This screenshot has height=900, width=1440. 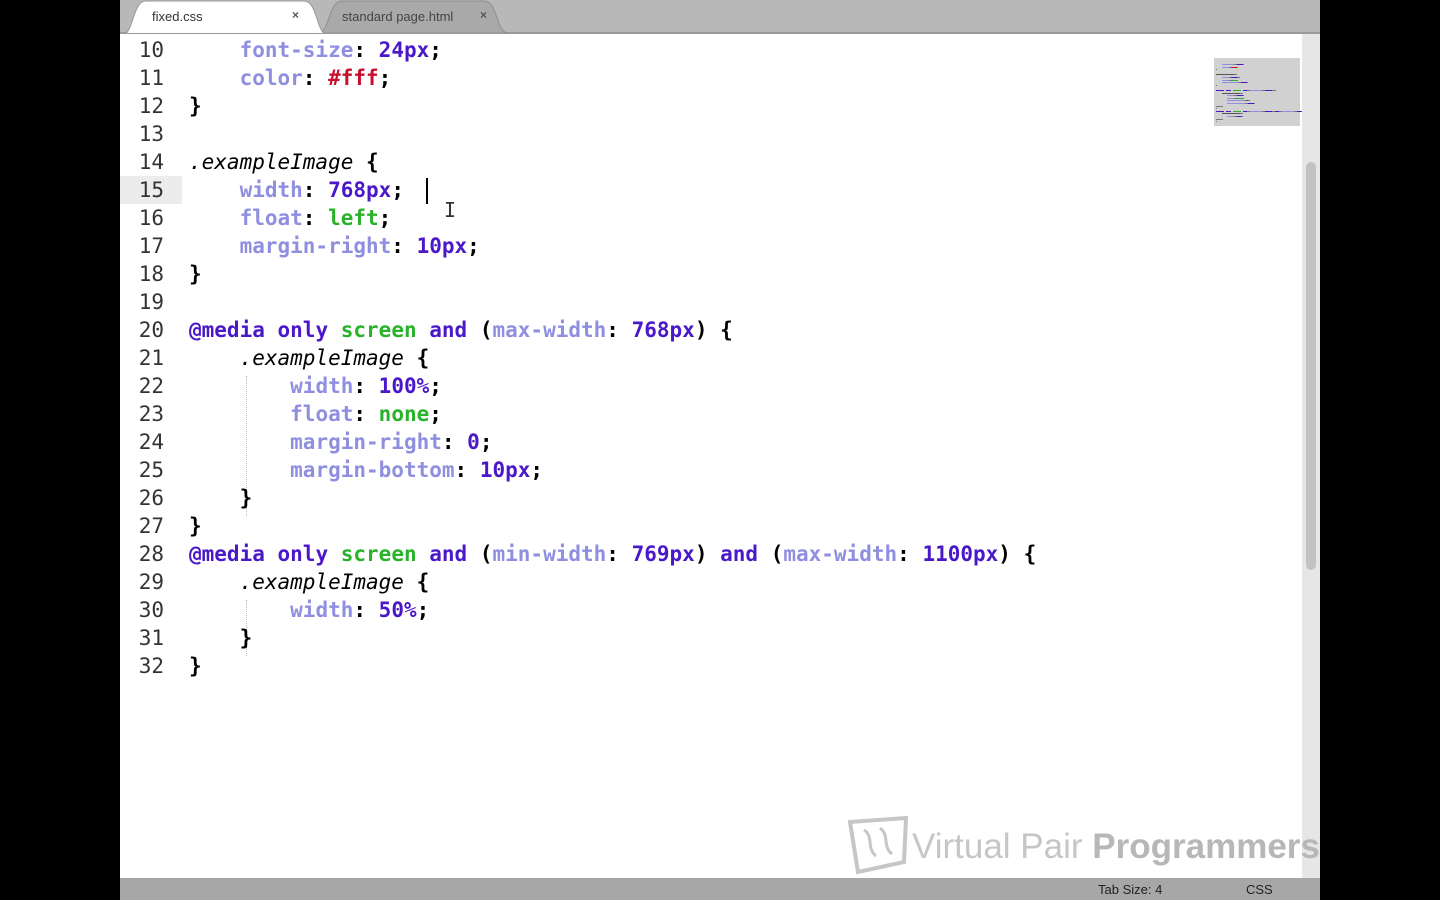 What do you see at coordinates (151, 106) in the screenshot?
I see `line-number: 12` at bounding box center [151, 106].